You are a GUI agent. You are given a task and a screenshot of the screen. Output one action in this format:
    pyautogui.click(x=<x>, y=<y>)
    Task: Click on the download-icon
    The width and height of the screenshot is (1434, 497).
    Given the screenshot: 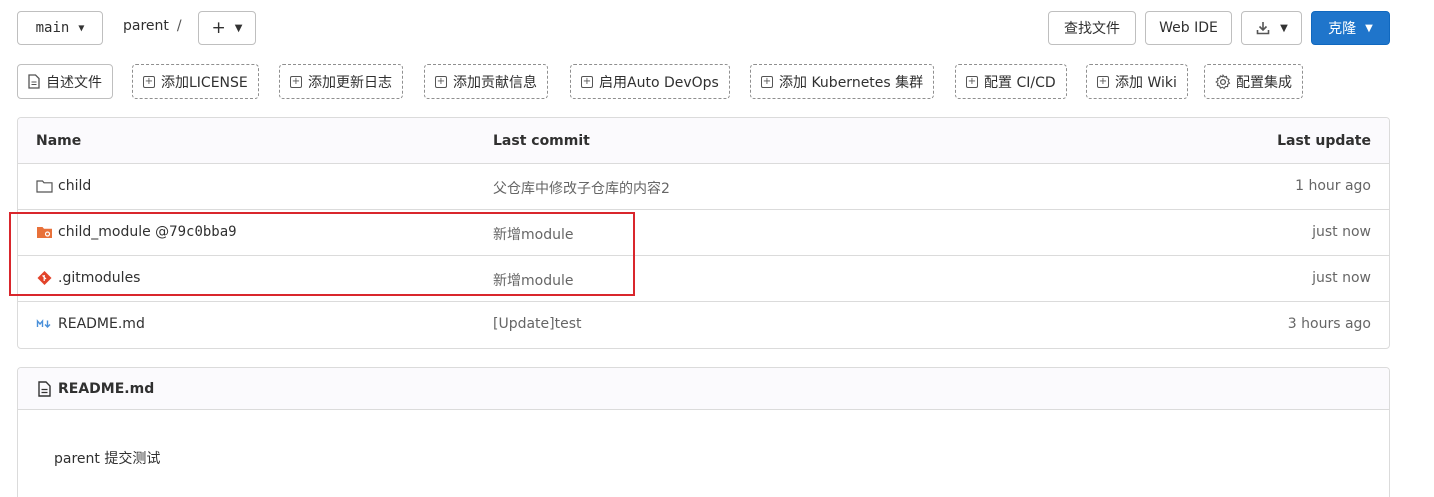 What is the action you would take?
    pyautogui.click(x=1263, y=28)
    